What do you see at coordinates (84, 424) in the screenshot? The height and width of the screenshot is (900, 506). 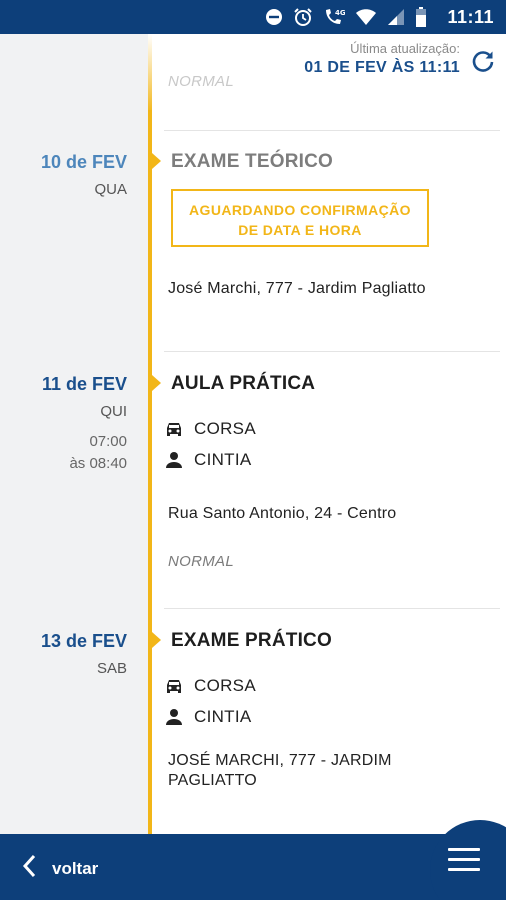 I see `event-date-block: 11 de FEV QUI 07:00 às 08:40` at bounding box center [84, 424].